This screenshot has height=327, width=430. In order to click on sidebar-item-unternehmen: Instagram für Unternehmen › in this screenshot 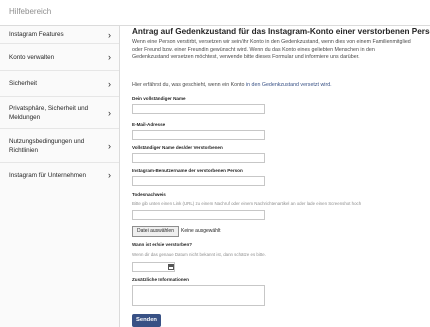, I will do `click(59, 175)`.